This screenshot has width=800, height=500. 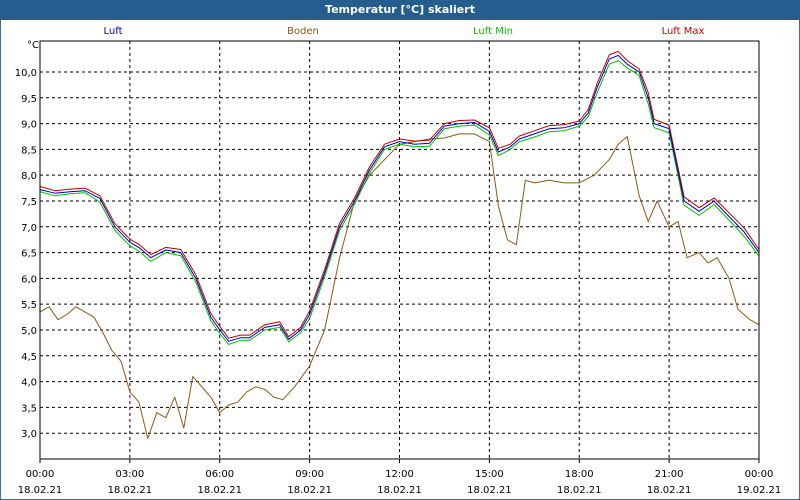 I want to click on y-tick-label: 9,0, so click(x=29, y=125).